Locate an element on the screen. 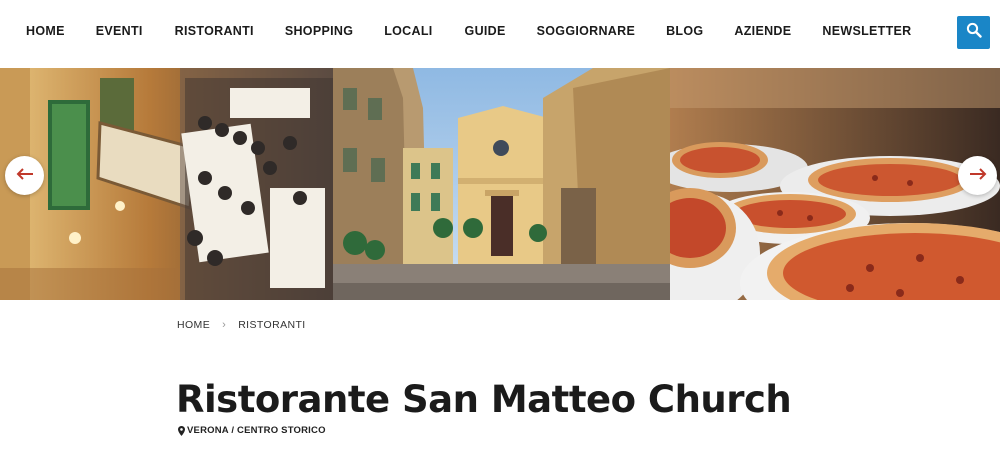  search-icon is located at coordinates (974, 32).